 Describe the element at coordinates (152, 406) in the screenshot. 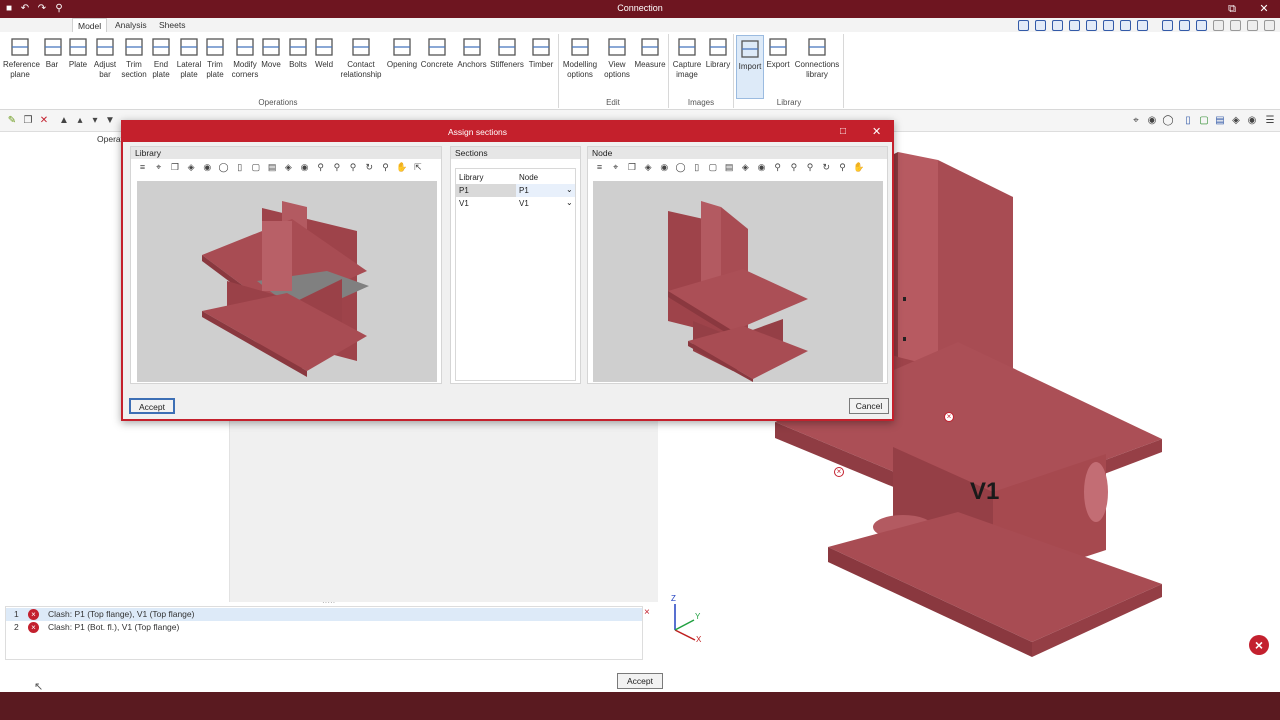

I see `dialog-accept-button: Accept` at that location.